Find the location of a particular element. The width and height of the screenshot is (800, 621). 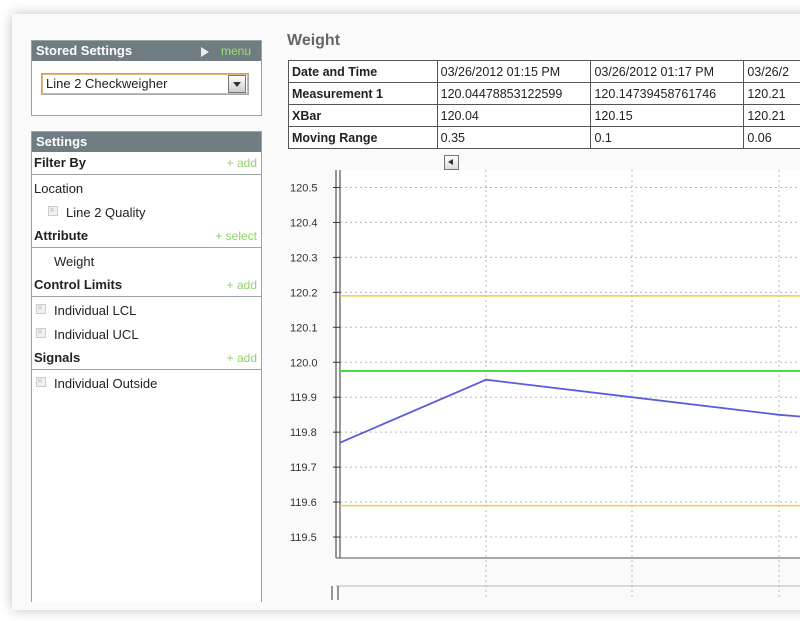

control-limits-add-link: + add is located at coordinates (242, 285).